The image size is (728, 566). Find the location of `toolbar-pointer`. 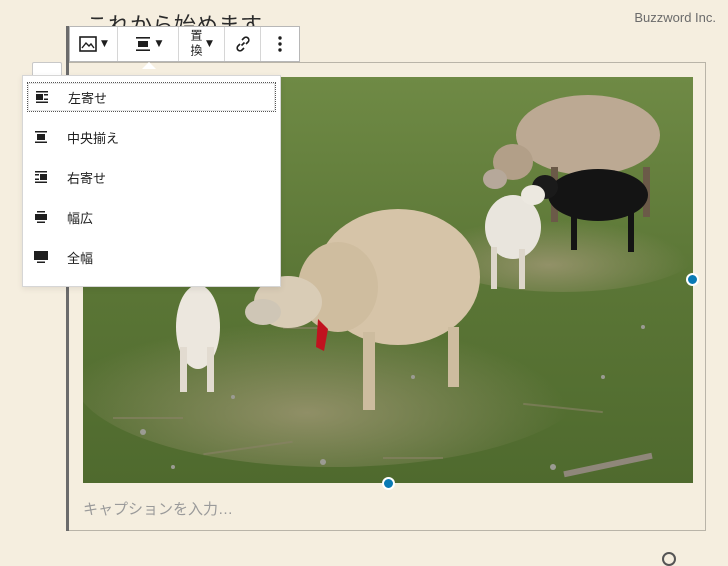

toolbar-pointer is located at coordinates (149, 65).